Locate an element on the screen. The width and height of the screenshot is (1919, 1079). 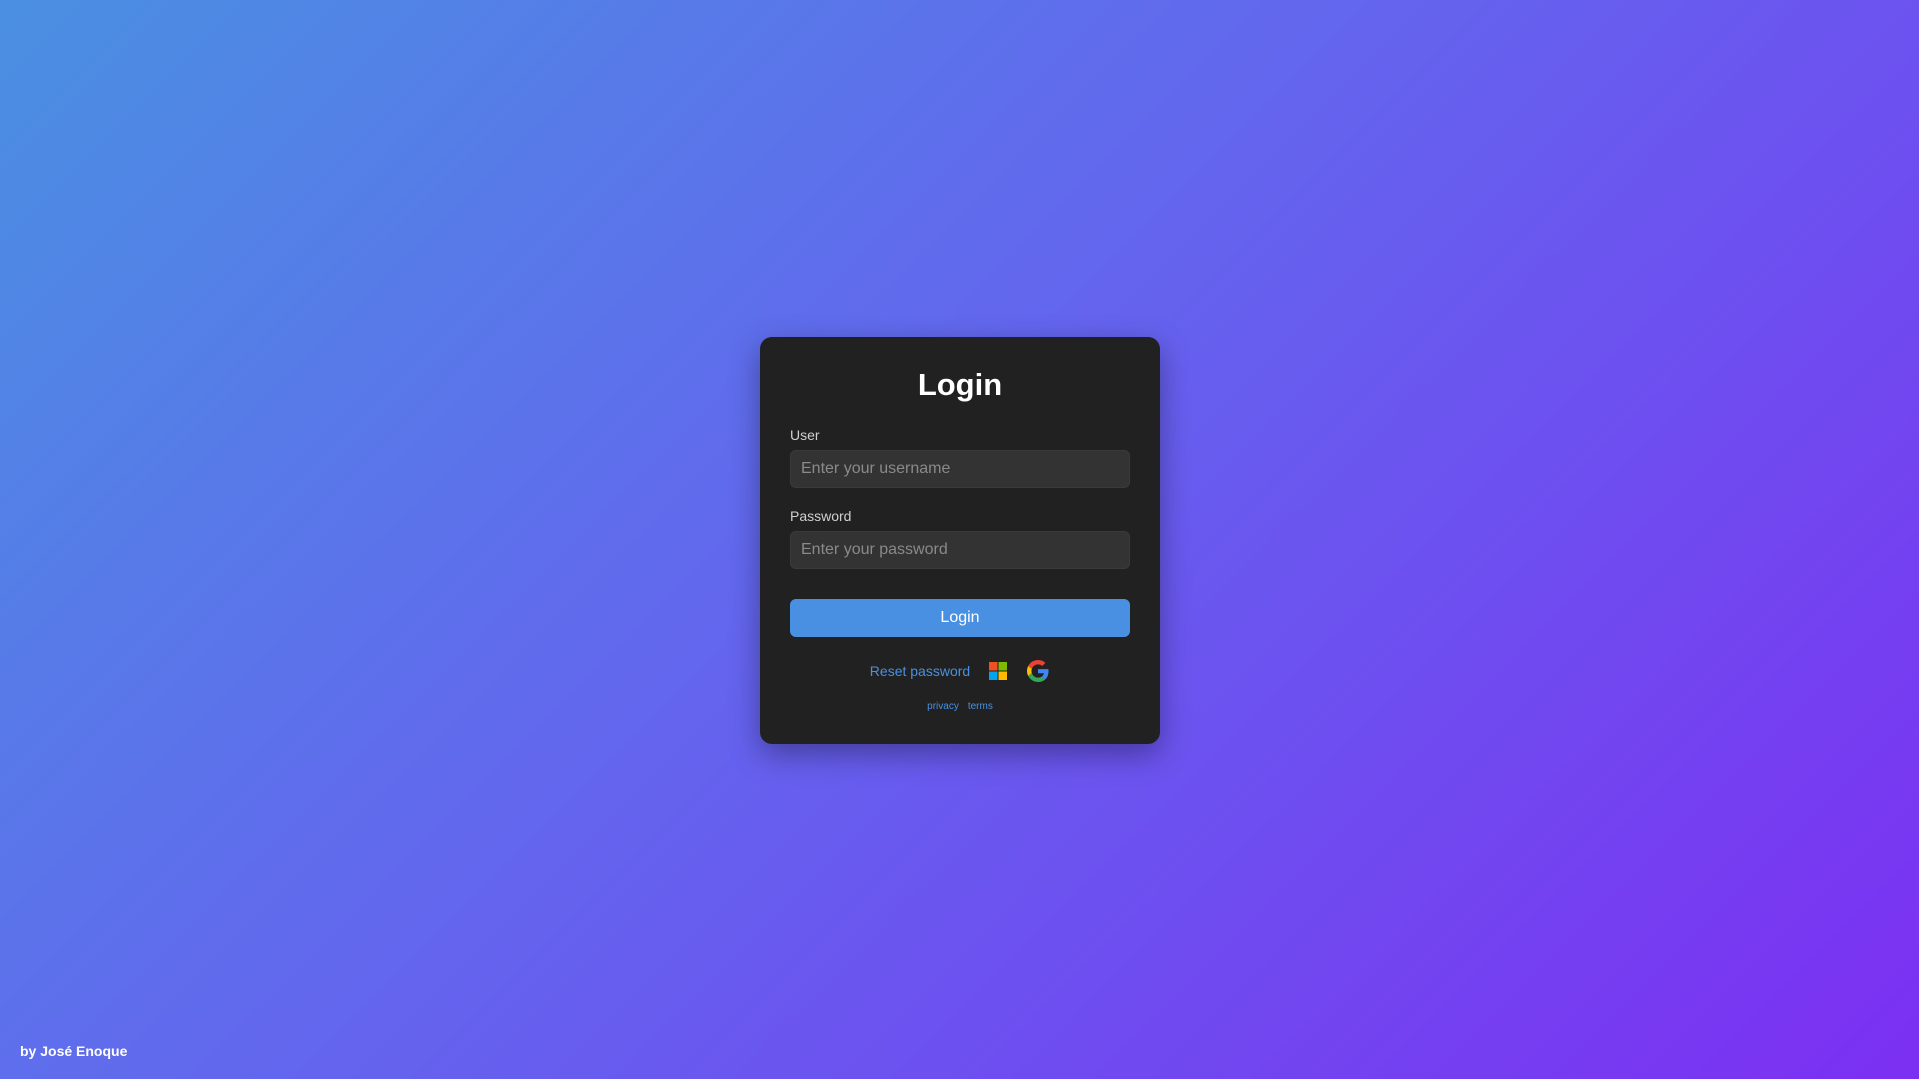
microsoft-icon is located at coordinates (998, 671).